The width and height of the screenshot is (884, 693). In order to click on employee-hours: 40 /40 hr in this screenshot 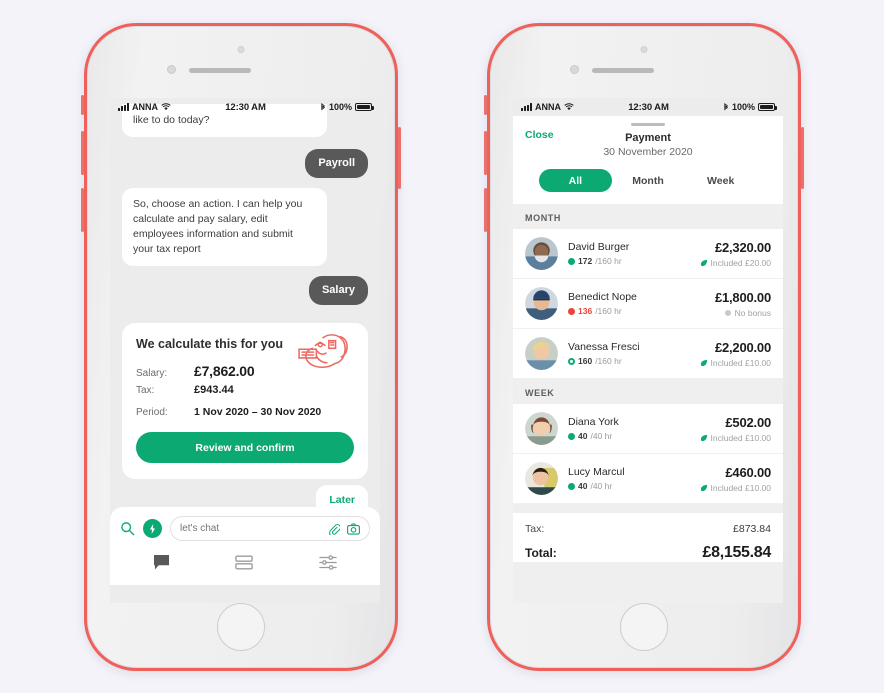, I will do `click(629, 436)`.